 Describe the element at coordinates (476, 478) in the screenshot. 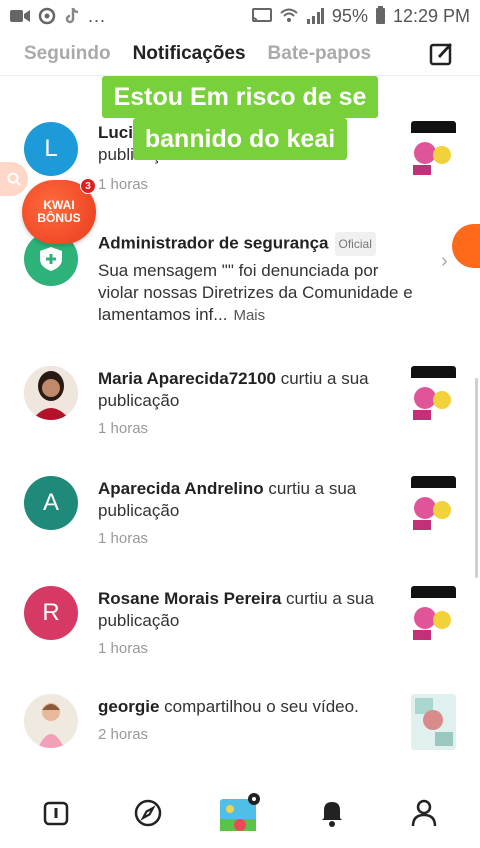

I see `scrollbar` at that location.